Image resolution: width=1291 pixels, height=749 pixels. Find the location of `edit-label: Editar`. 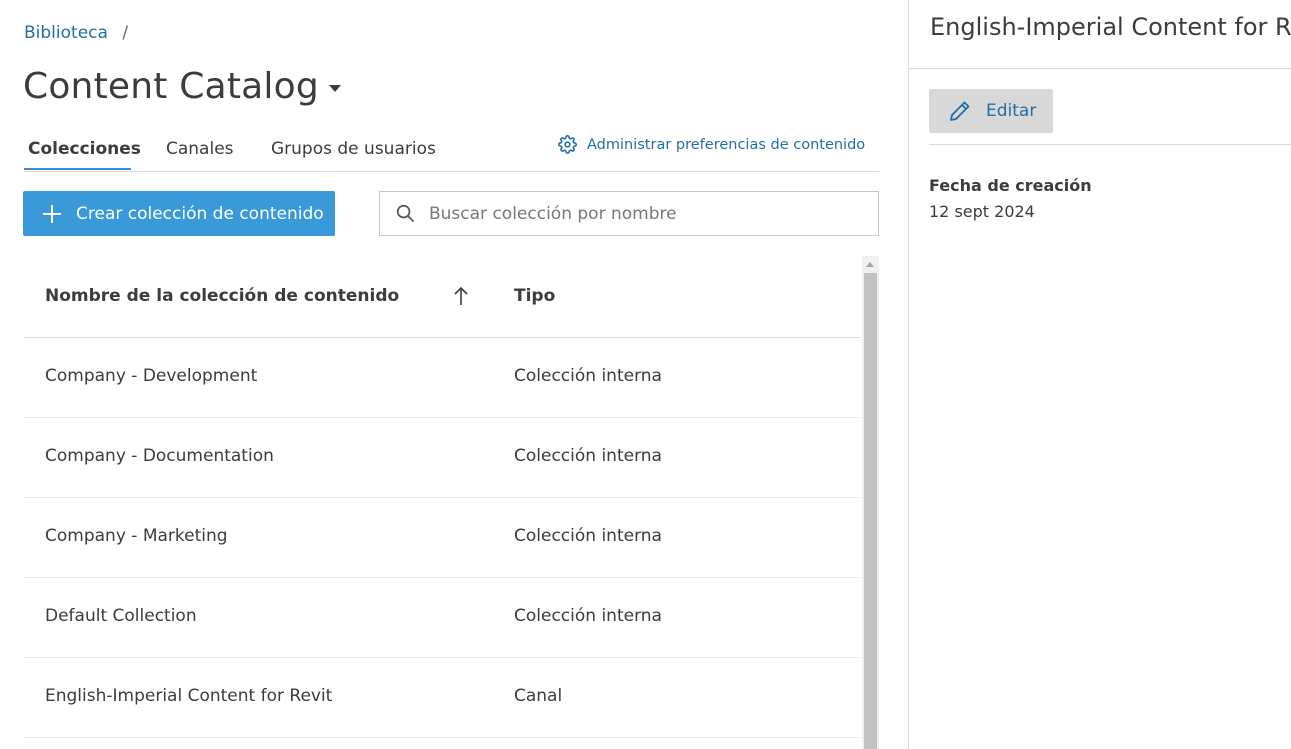

edit-label: Editar is located at coordinates (1011, 111).